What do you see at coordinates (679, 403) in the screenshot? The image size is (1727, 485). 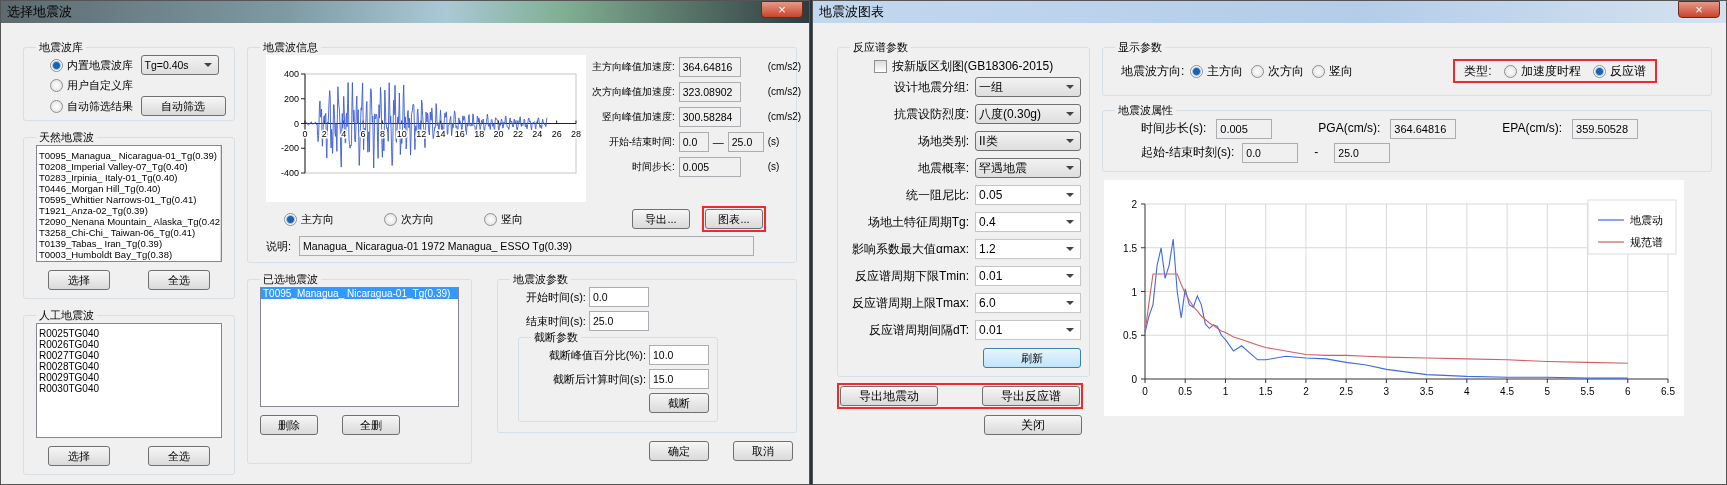 I see `button: 截断` at bounding box center [679, 403].